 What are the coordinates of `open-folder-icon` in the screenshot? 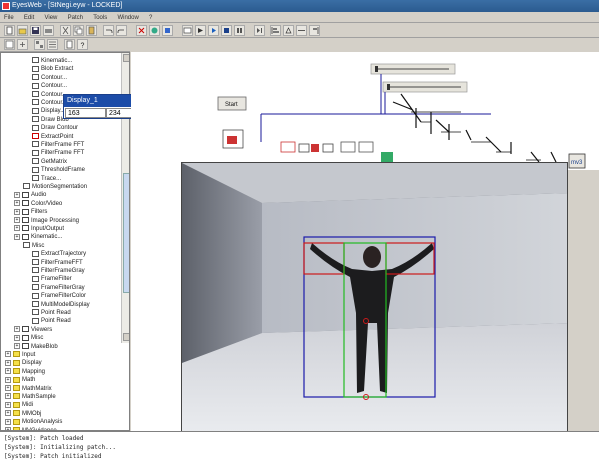 It's located at (22, 30).